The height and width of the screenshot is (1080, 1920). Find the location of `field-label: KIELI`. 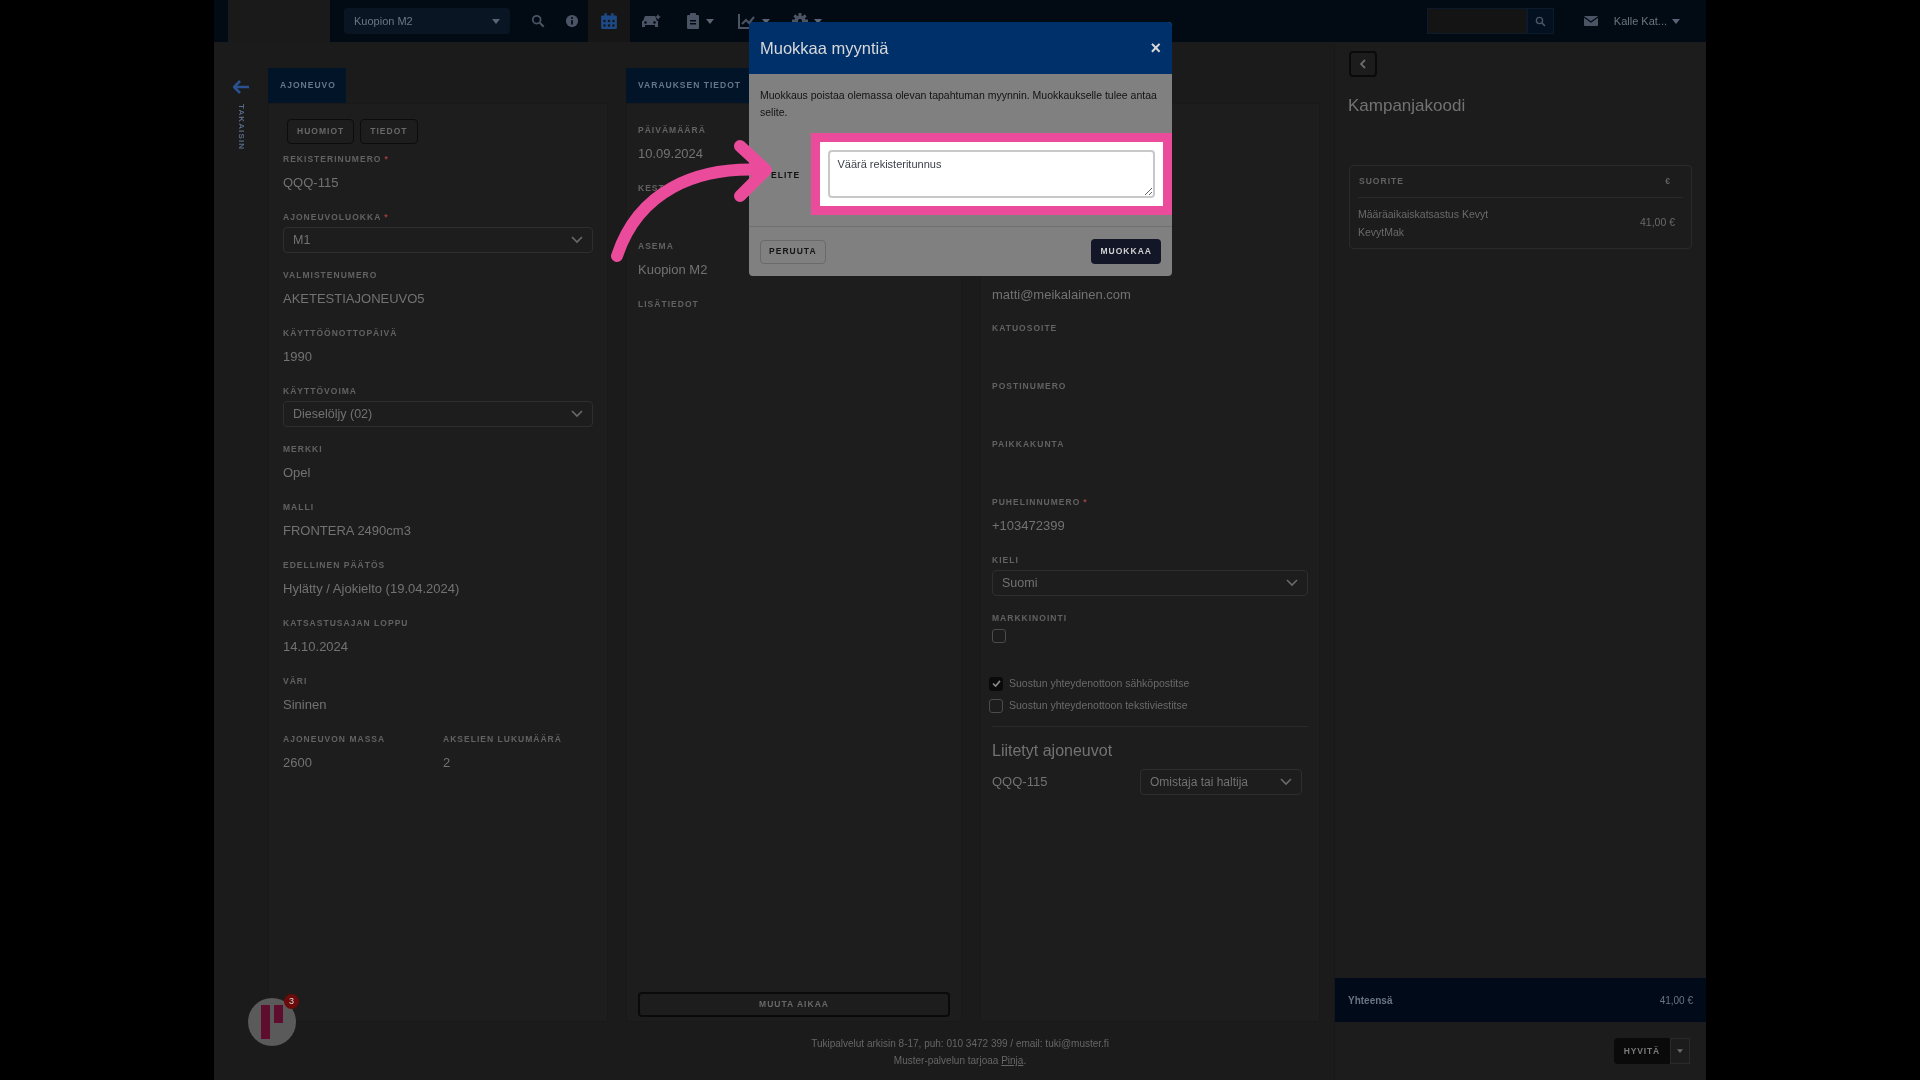

field-label: KIELI is located at coordinates (1005, 560).